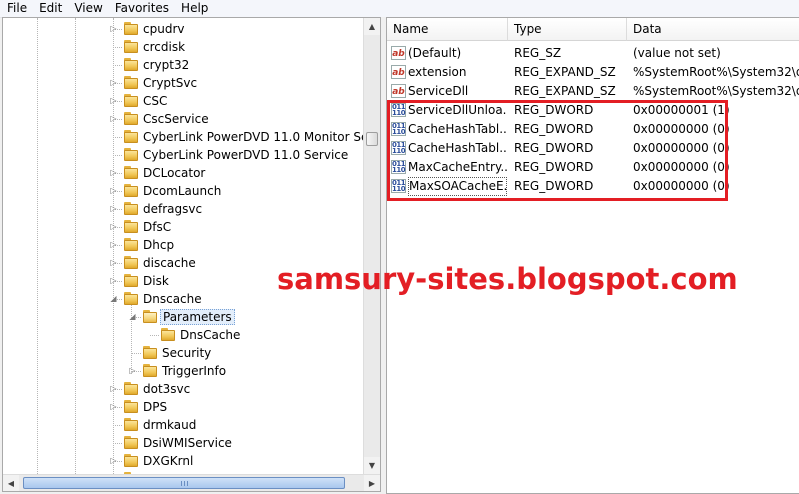 This screenshot has width=799, height=494. What do you see at coordinates (164, 47) in the screenshot?
I see `tree-item-label: crcdisk` at bounding box center [164, 47].